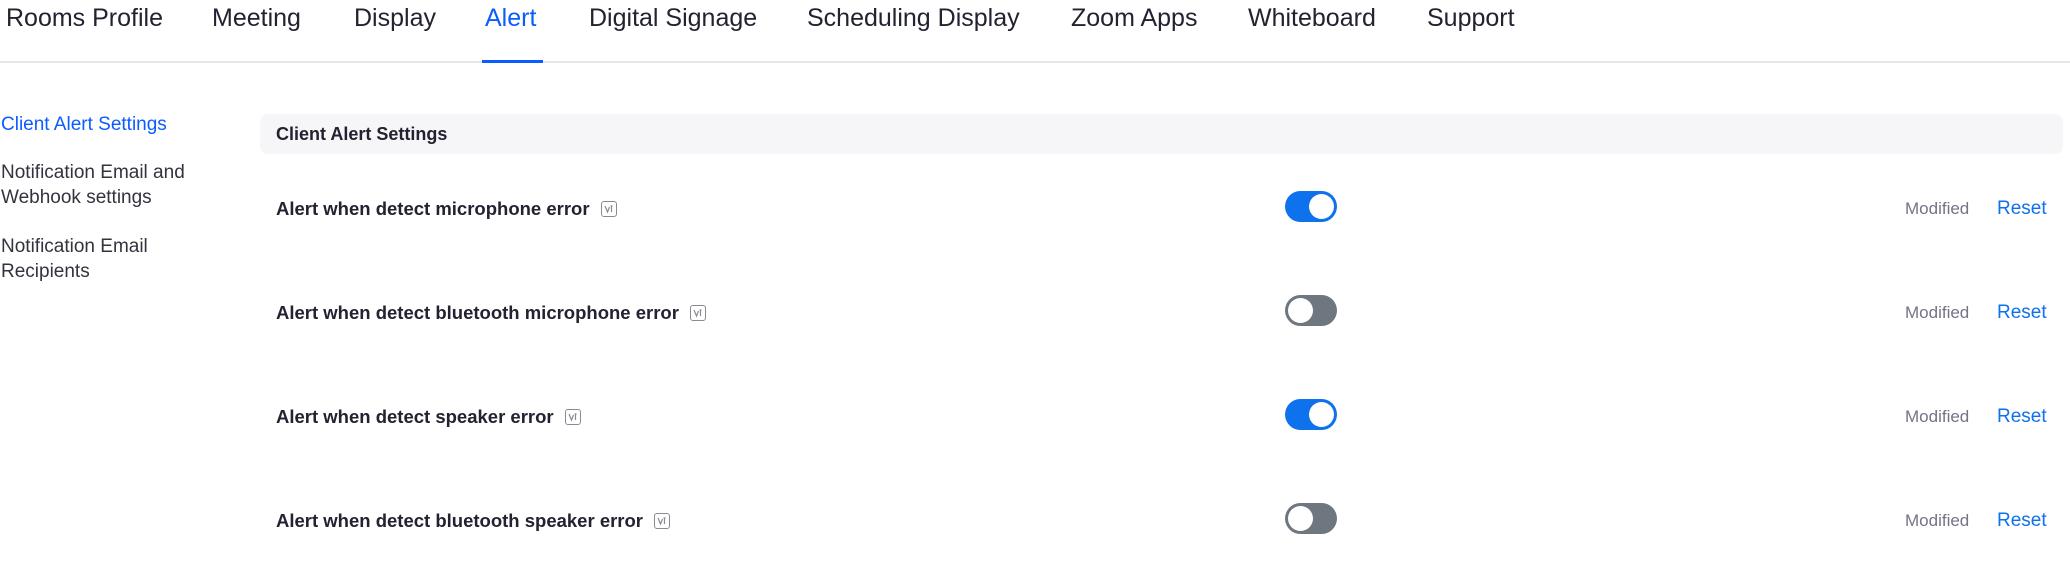  Describe the element at coordinates (256, 31) in the screenshot. I see `tab-meeting: Meeting` at that location.